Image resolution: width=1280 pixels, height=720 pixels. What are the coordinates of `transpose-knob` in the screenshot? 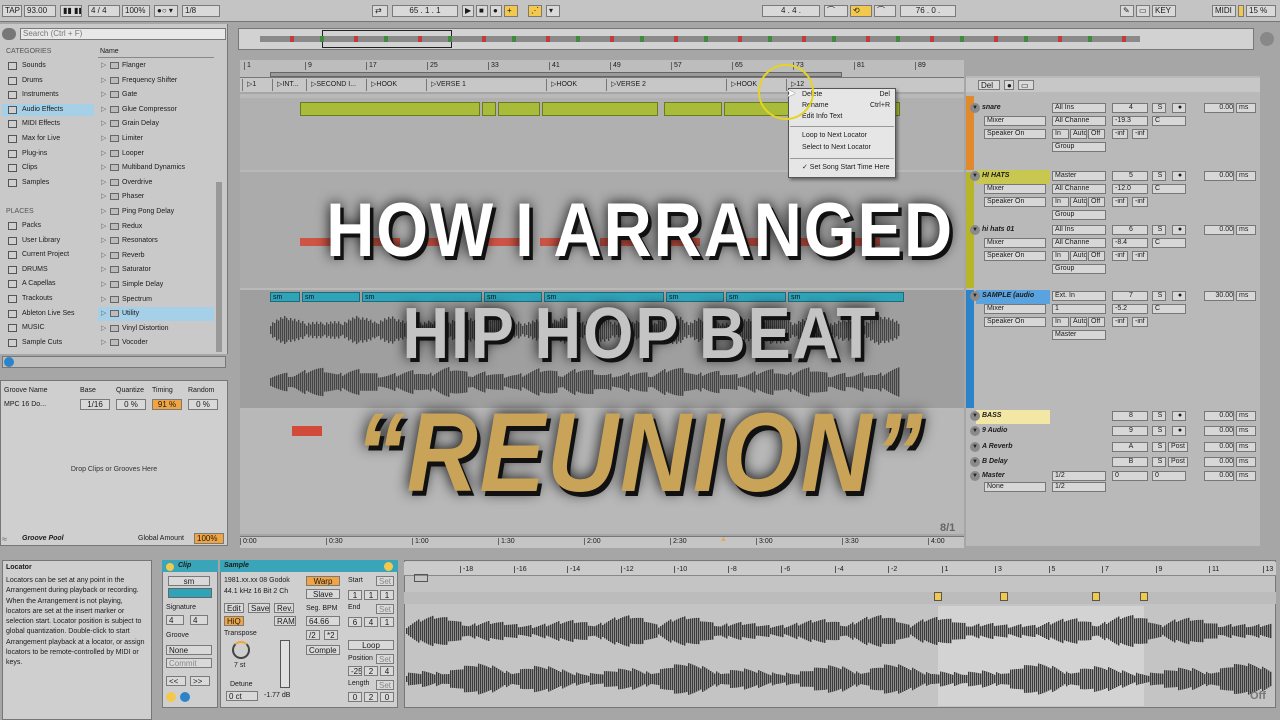 It's located at (241, 650).